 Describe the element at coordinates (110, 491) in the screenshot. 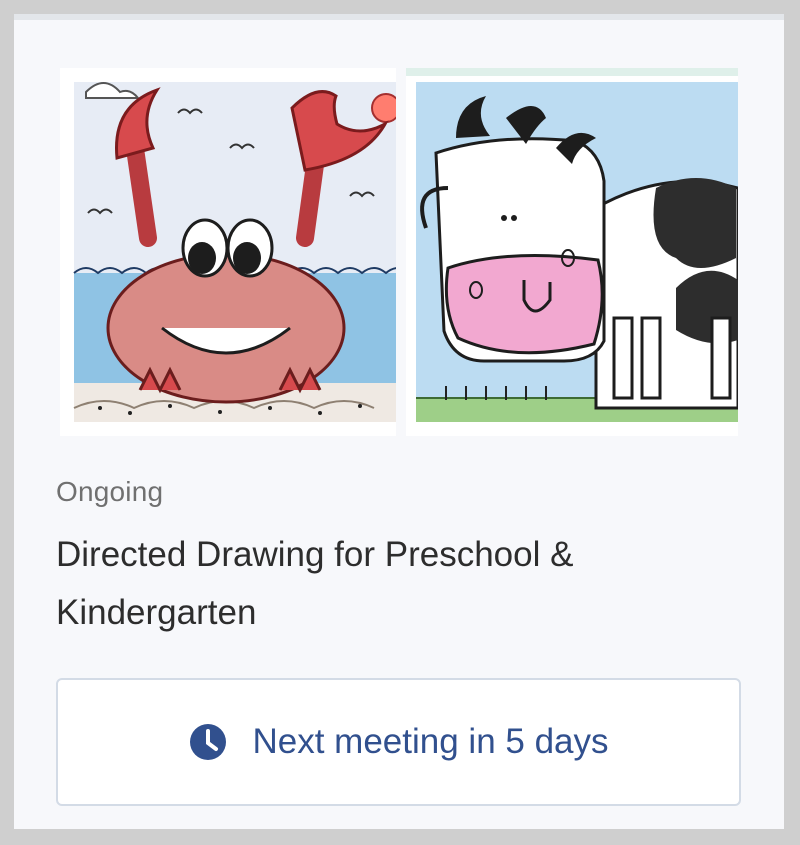

I see `class-status: Ongoing` at that location.